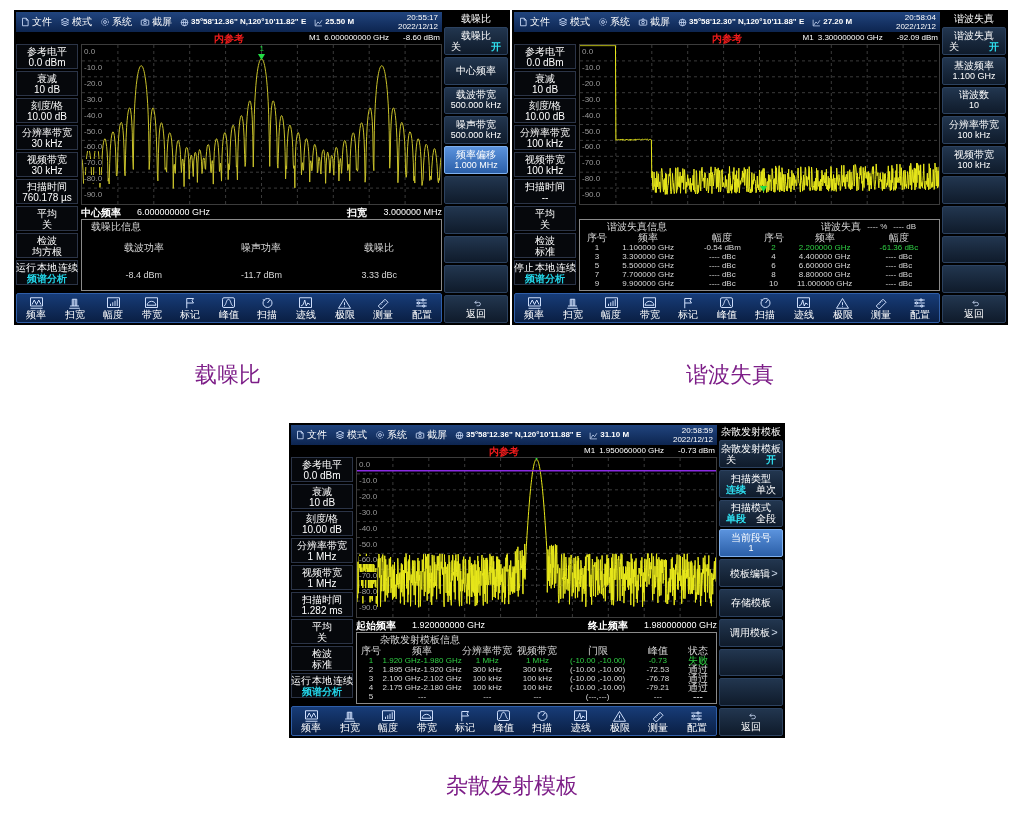  I want to click on parameter-button: 分辨率带宽 1 MHz, so click(322, 550).